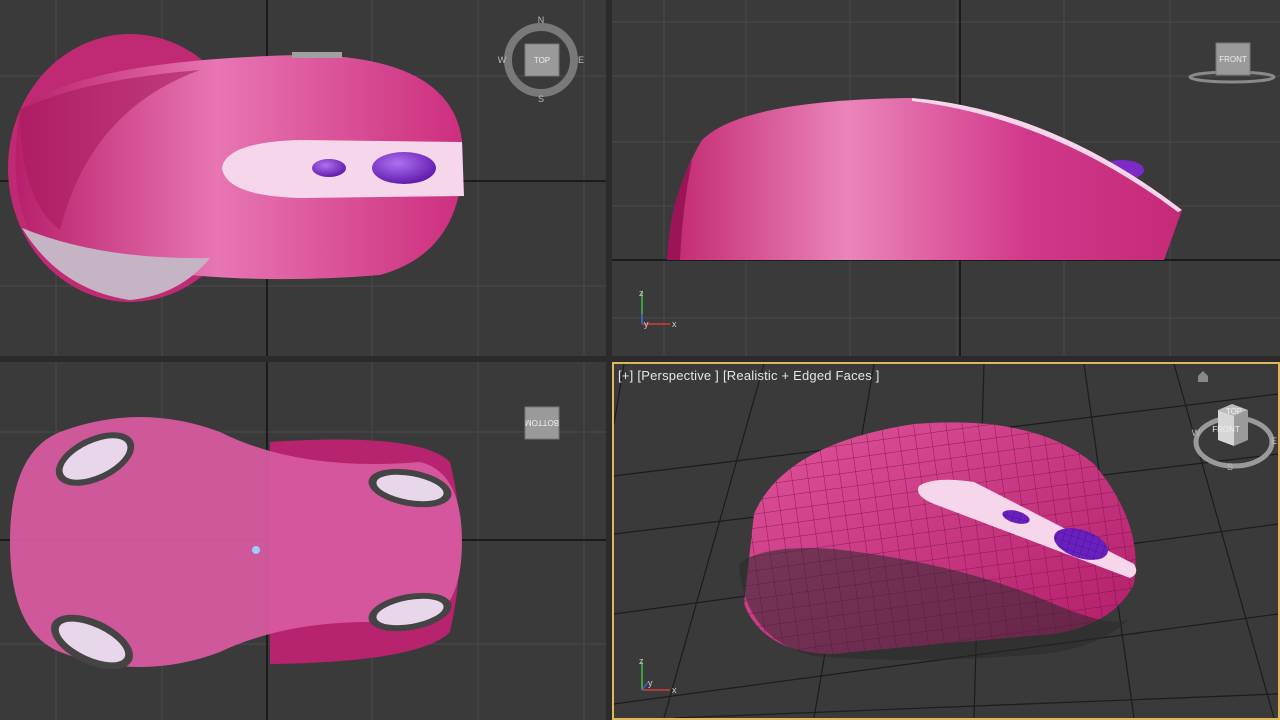 This screenshot has width=1280, height=720. What do you see at coordinates (801, 375) in the screenshot?
I see `viewport-shading-menu: [Realistic + Edged Faces ]` at bounding box center [801, 375].